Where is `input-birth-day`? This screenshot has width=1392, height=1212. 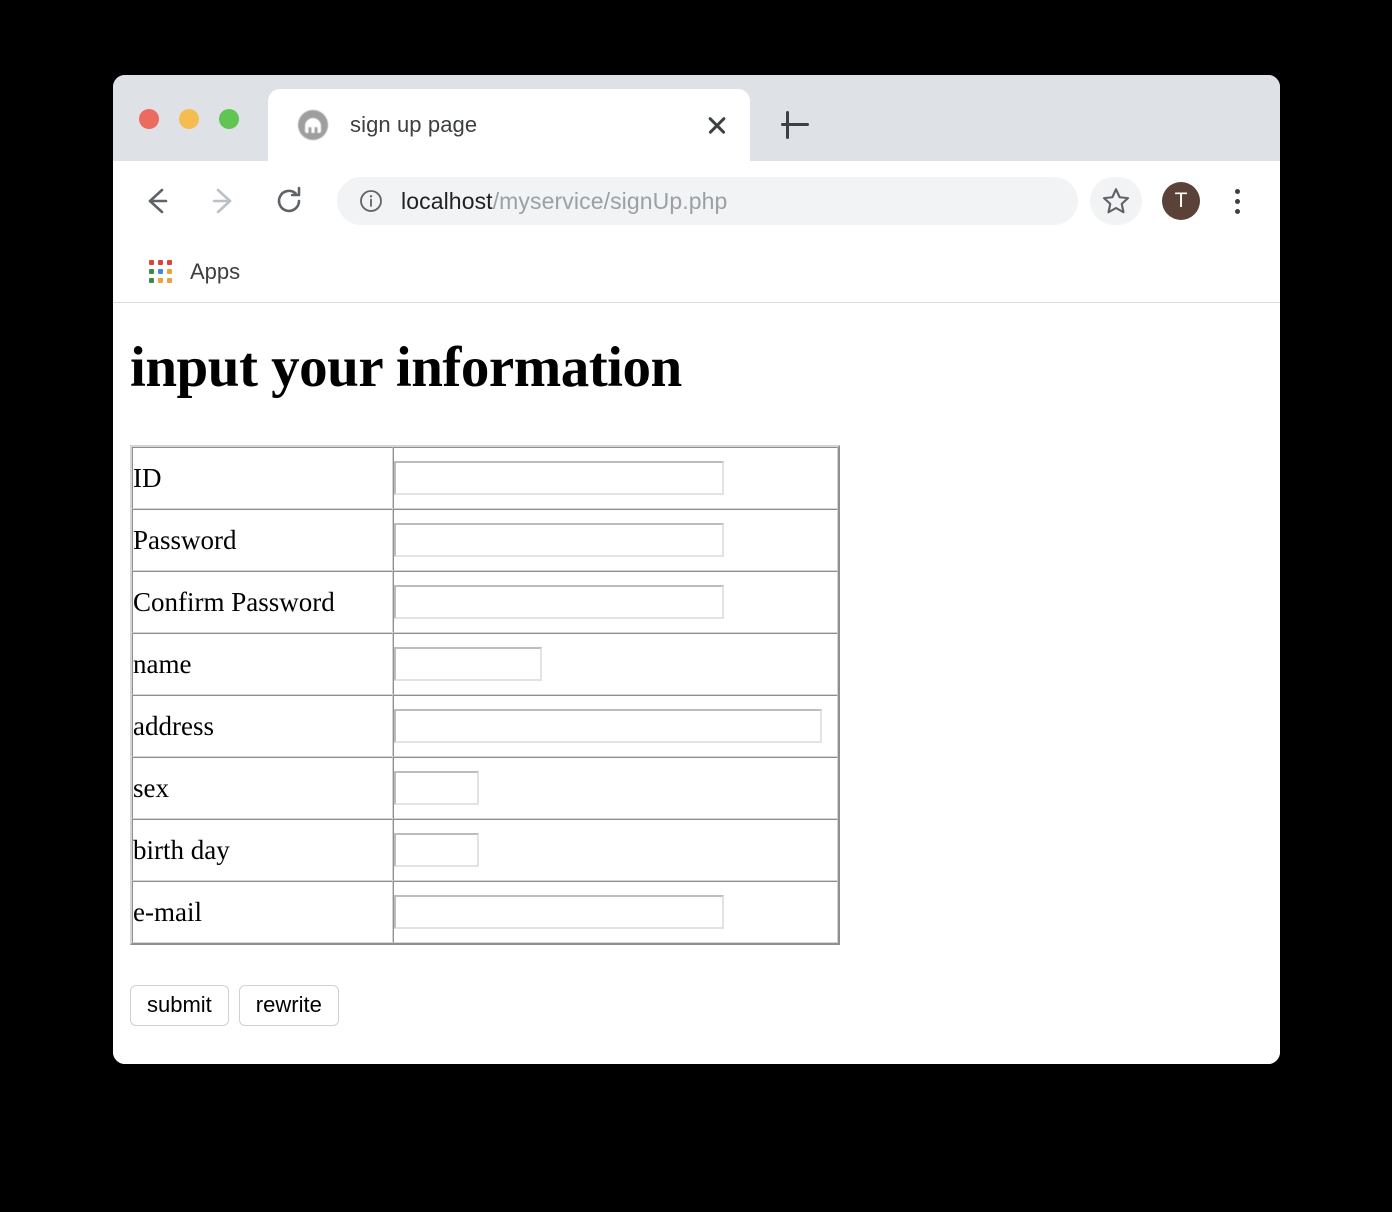
input-birth-day is located at coordinates (436, 850).